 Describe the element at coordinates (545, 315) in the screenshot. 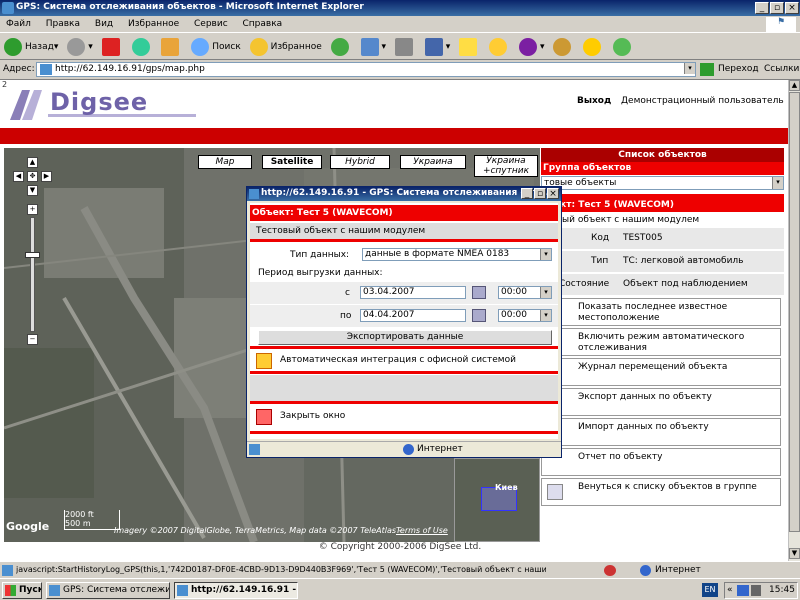

I see `to-time-dropdown-icon: ▾` at that location.